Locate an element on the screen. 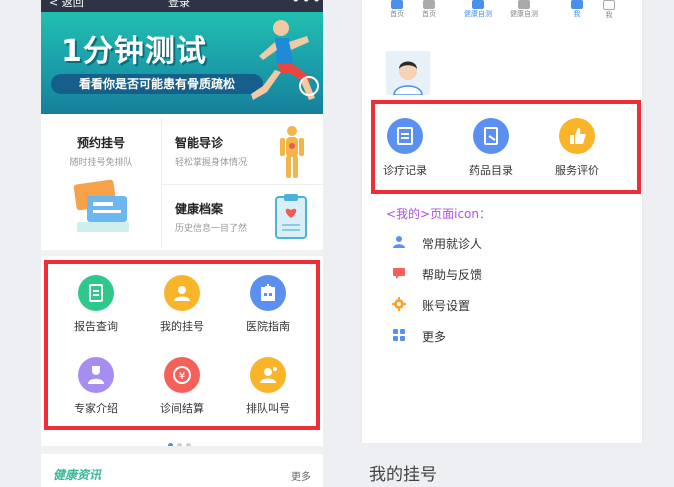  feedback-icon is located at coordinates (399, 273).